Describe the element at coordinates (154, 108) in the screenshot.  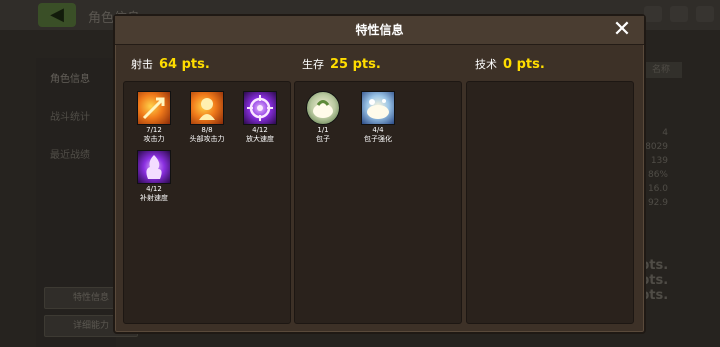
I see `arrow-burst-icon` at that location.